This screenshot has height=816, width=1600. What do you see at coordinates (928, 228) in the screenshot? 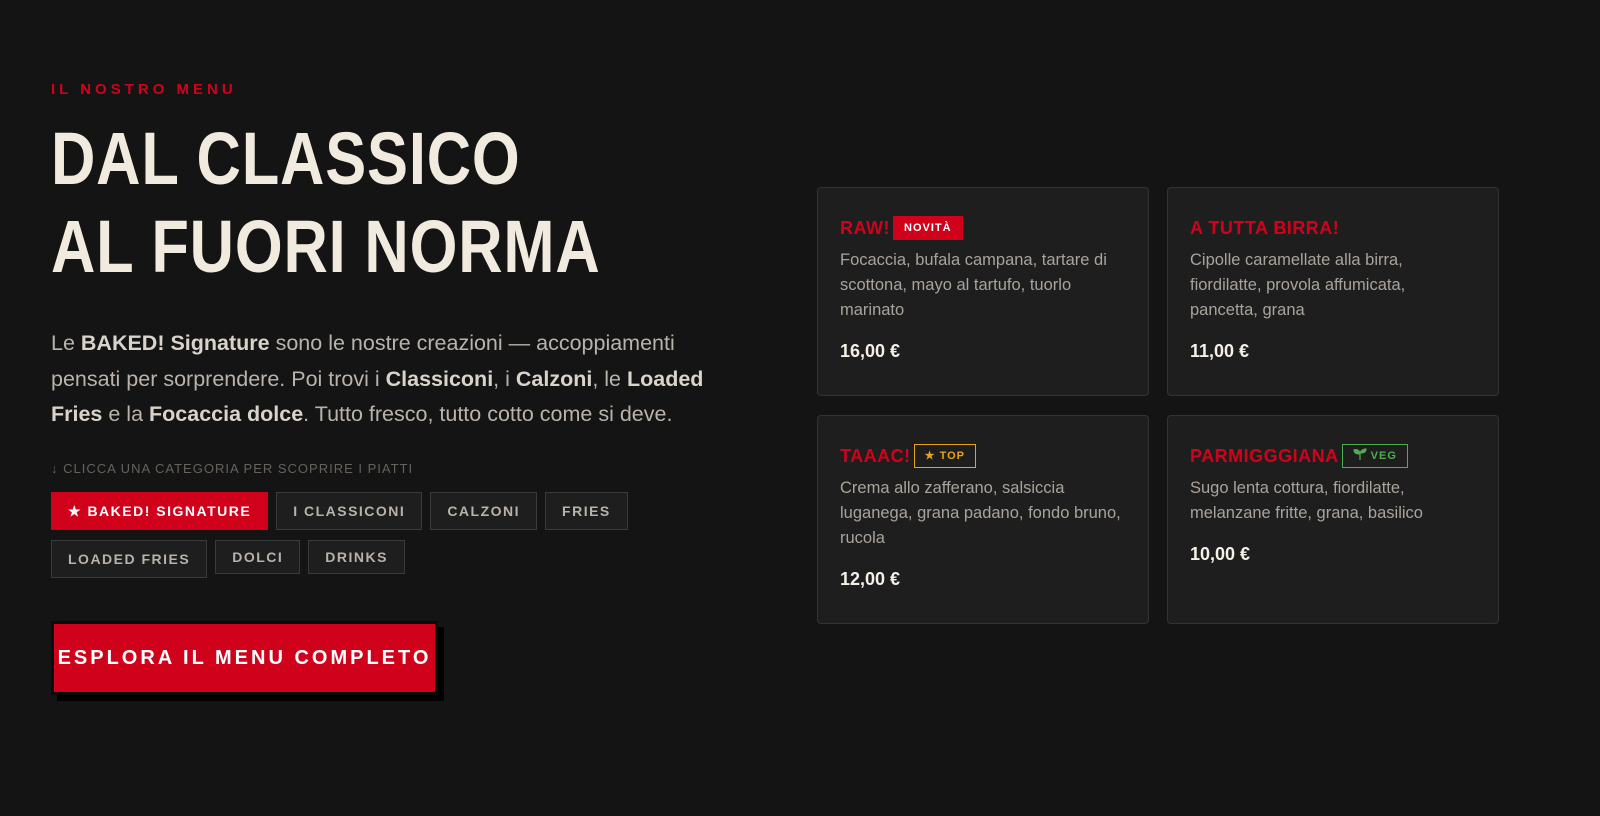
I see `new-badge: NOVITÀ` at bounding box center [928, 228].